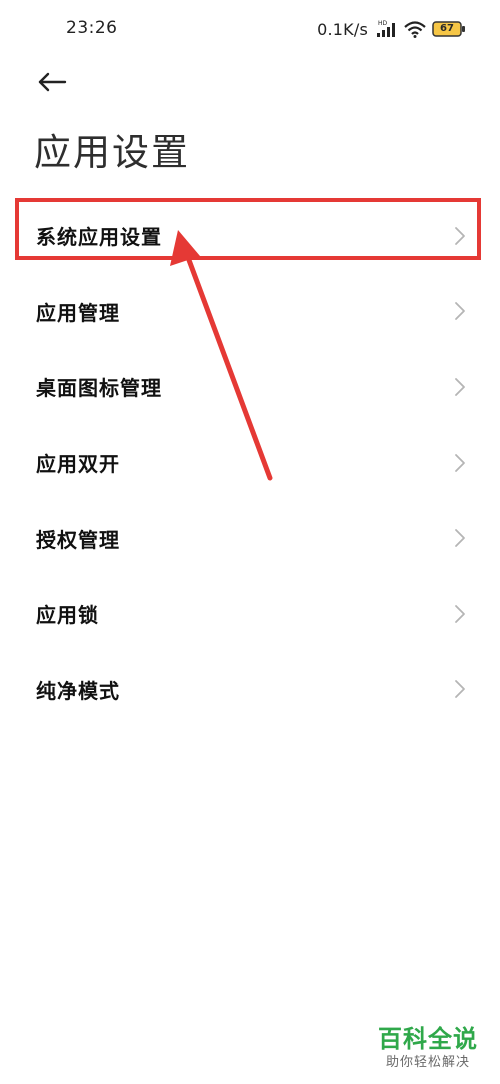 This screenshot has height=1084, width=500. I want to click on settings-item-system-app-settings: 系统应用设置, so click(250, 236).